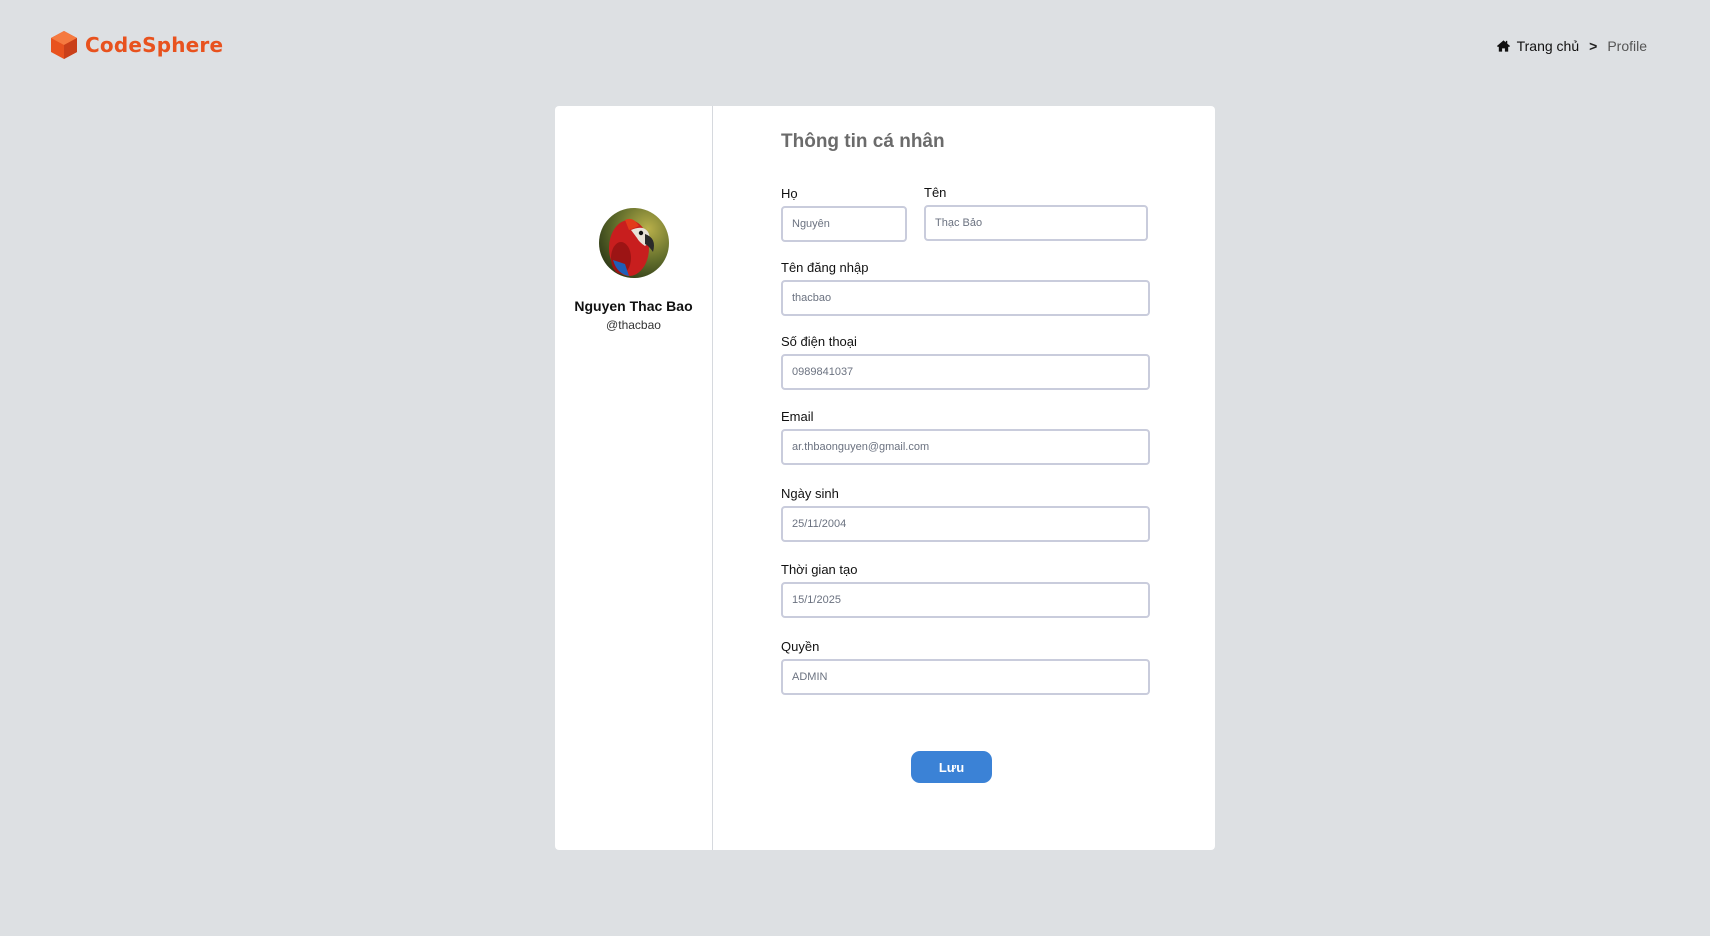  I want to click on profile-full-name: Nguyen Thac Bao, so click(633, 306).